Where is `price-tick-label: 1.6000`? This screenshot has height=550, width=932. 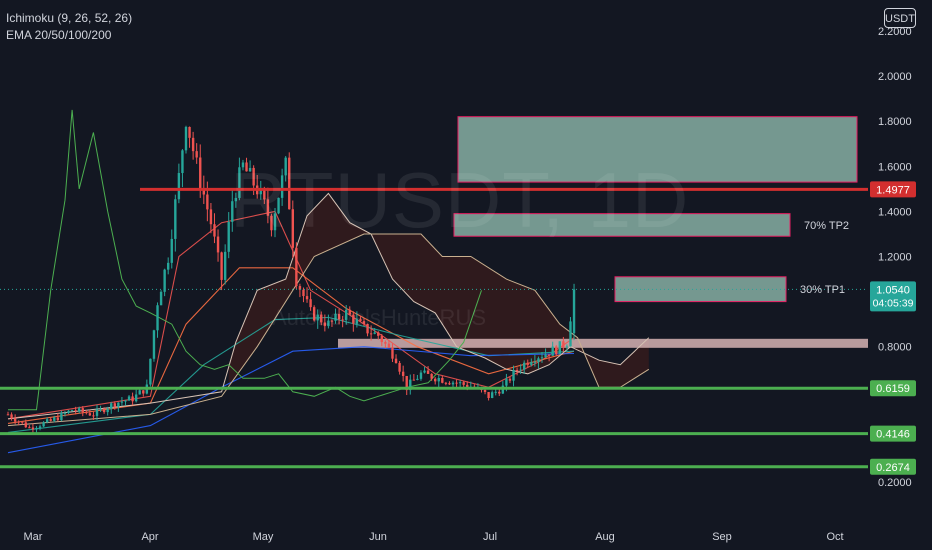
price-tick-label: 1.6000 is located at coordinates (895, 167).